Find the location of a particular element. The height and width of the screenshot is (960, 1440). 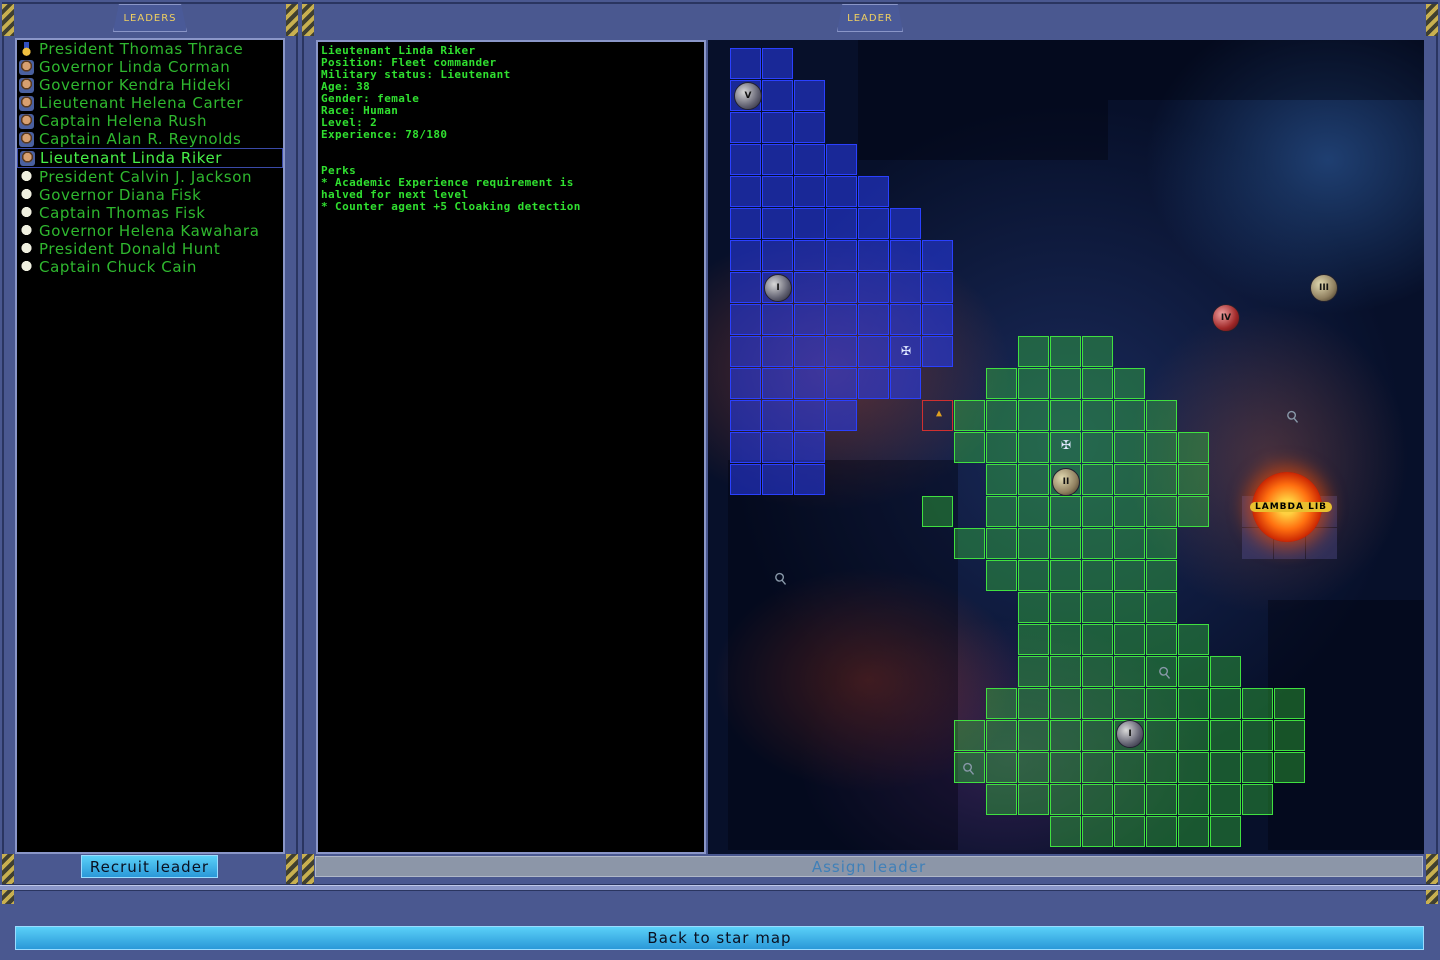

recruit-leader-button: Recruit leader is located at coordinates (149, 866).